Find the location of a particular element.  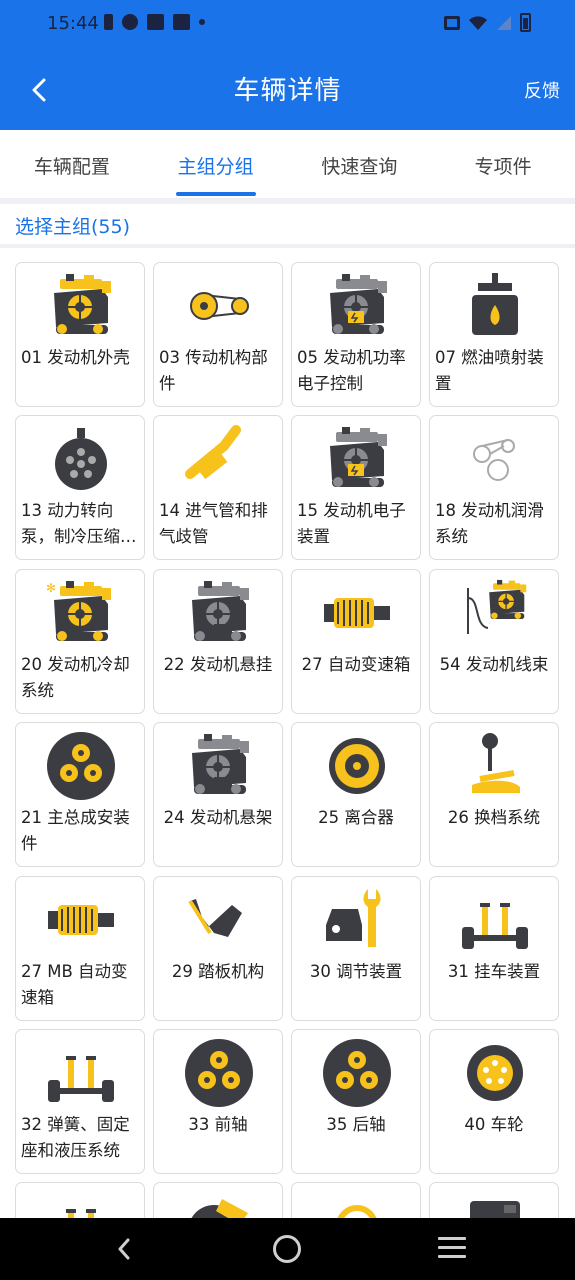

exhaust-pipe-icon is located at coordinates (219, 459).